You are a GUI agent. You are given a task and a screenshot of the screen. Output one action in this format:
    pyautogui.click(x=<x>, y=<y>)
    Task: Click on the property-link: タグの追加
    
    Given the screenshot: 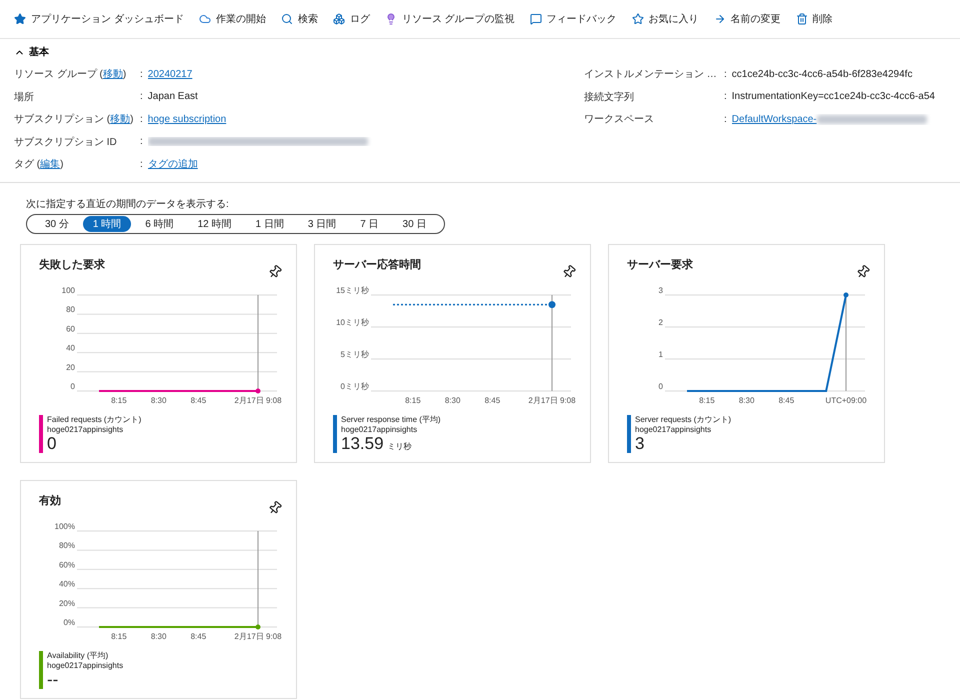 What is the action you would take?
    pyautogui.click(x=173, y=164)
    